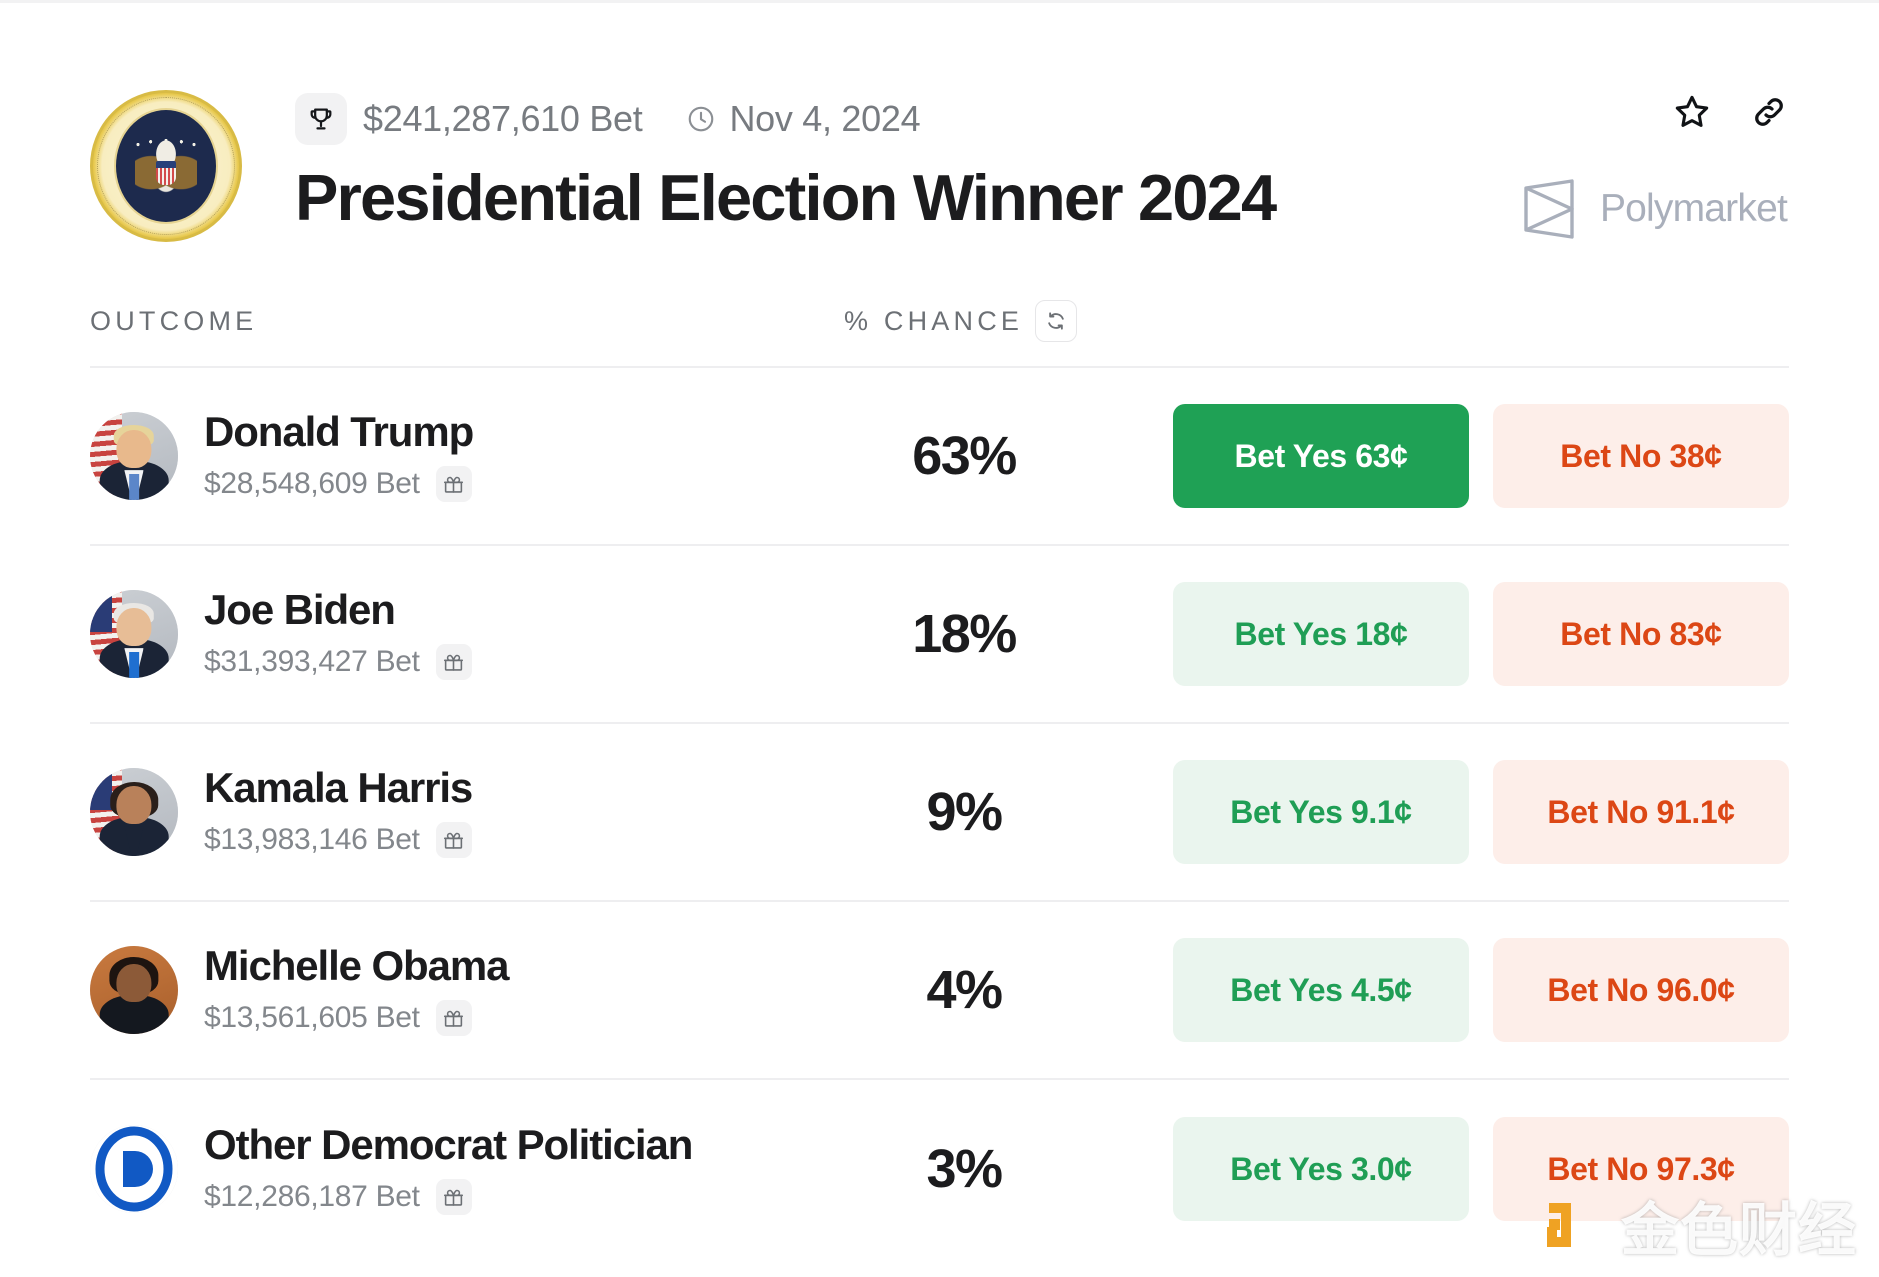  Describe the element at coordinates (448, 1144) in the screenshot. I see `outcome-name: Other Democrat Politician` at that location.